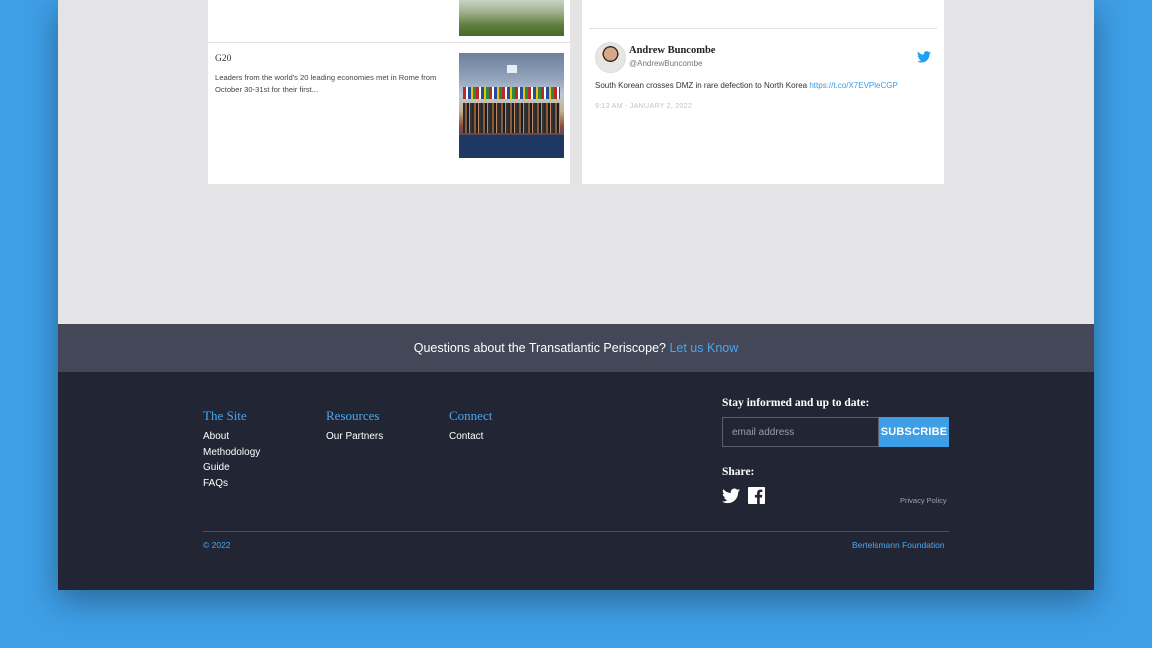 This screenshot has width=1152, height=648. What do you see at coordinates (511, 18) in the screenshot?
I see `news-thumbnail-top` at bounding box center [511, 18].